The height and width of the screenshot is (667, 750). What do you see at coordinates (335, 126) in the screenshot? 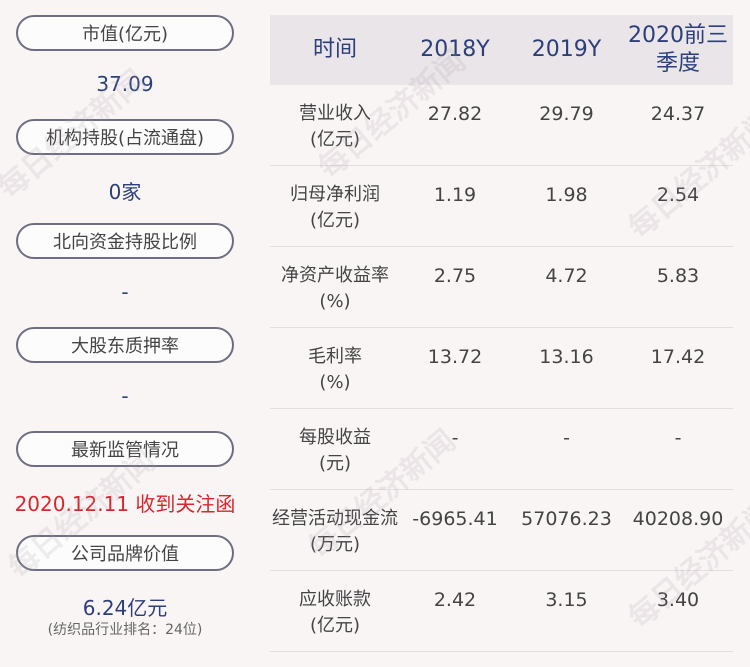
I see `row-label: 营业收入 (亿元)` at bounding box center [335, 126].